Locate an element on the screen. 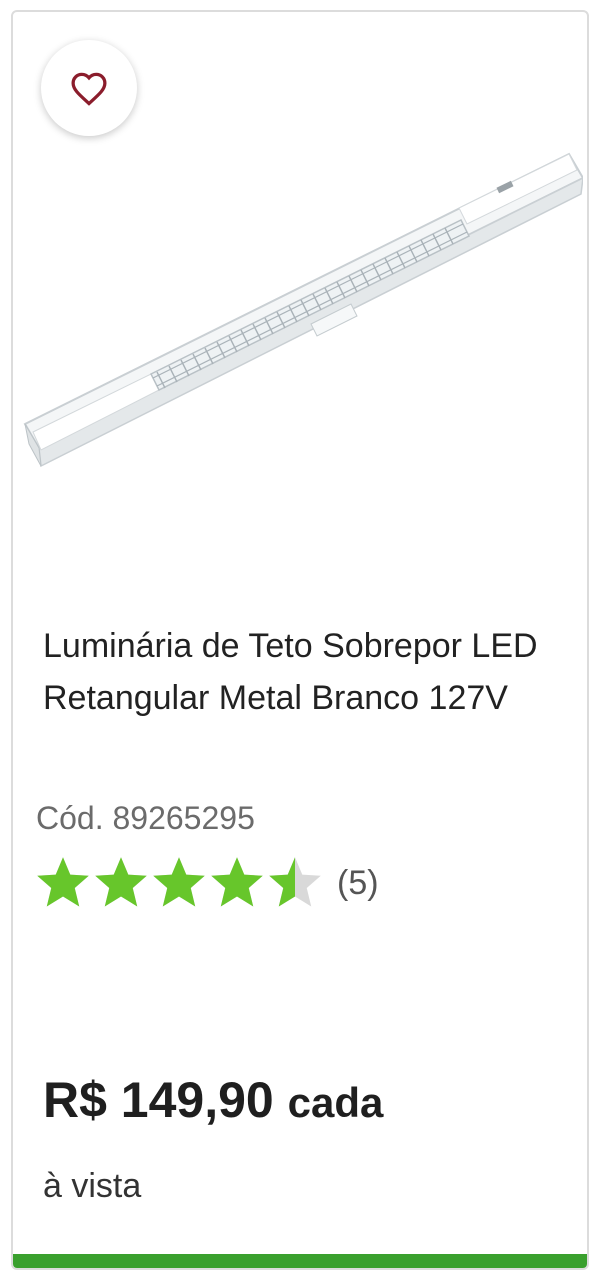 Image resolution: width=598 pixels, height=1280 pixels. product-code: Cód. 89265295 is located at coordinates (145, 818).